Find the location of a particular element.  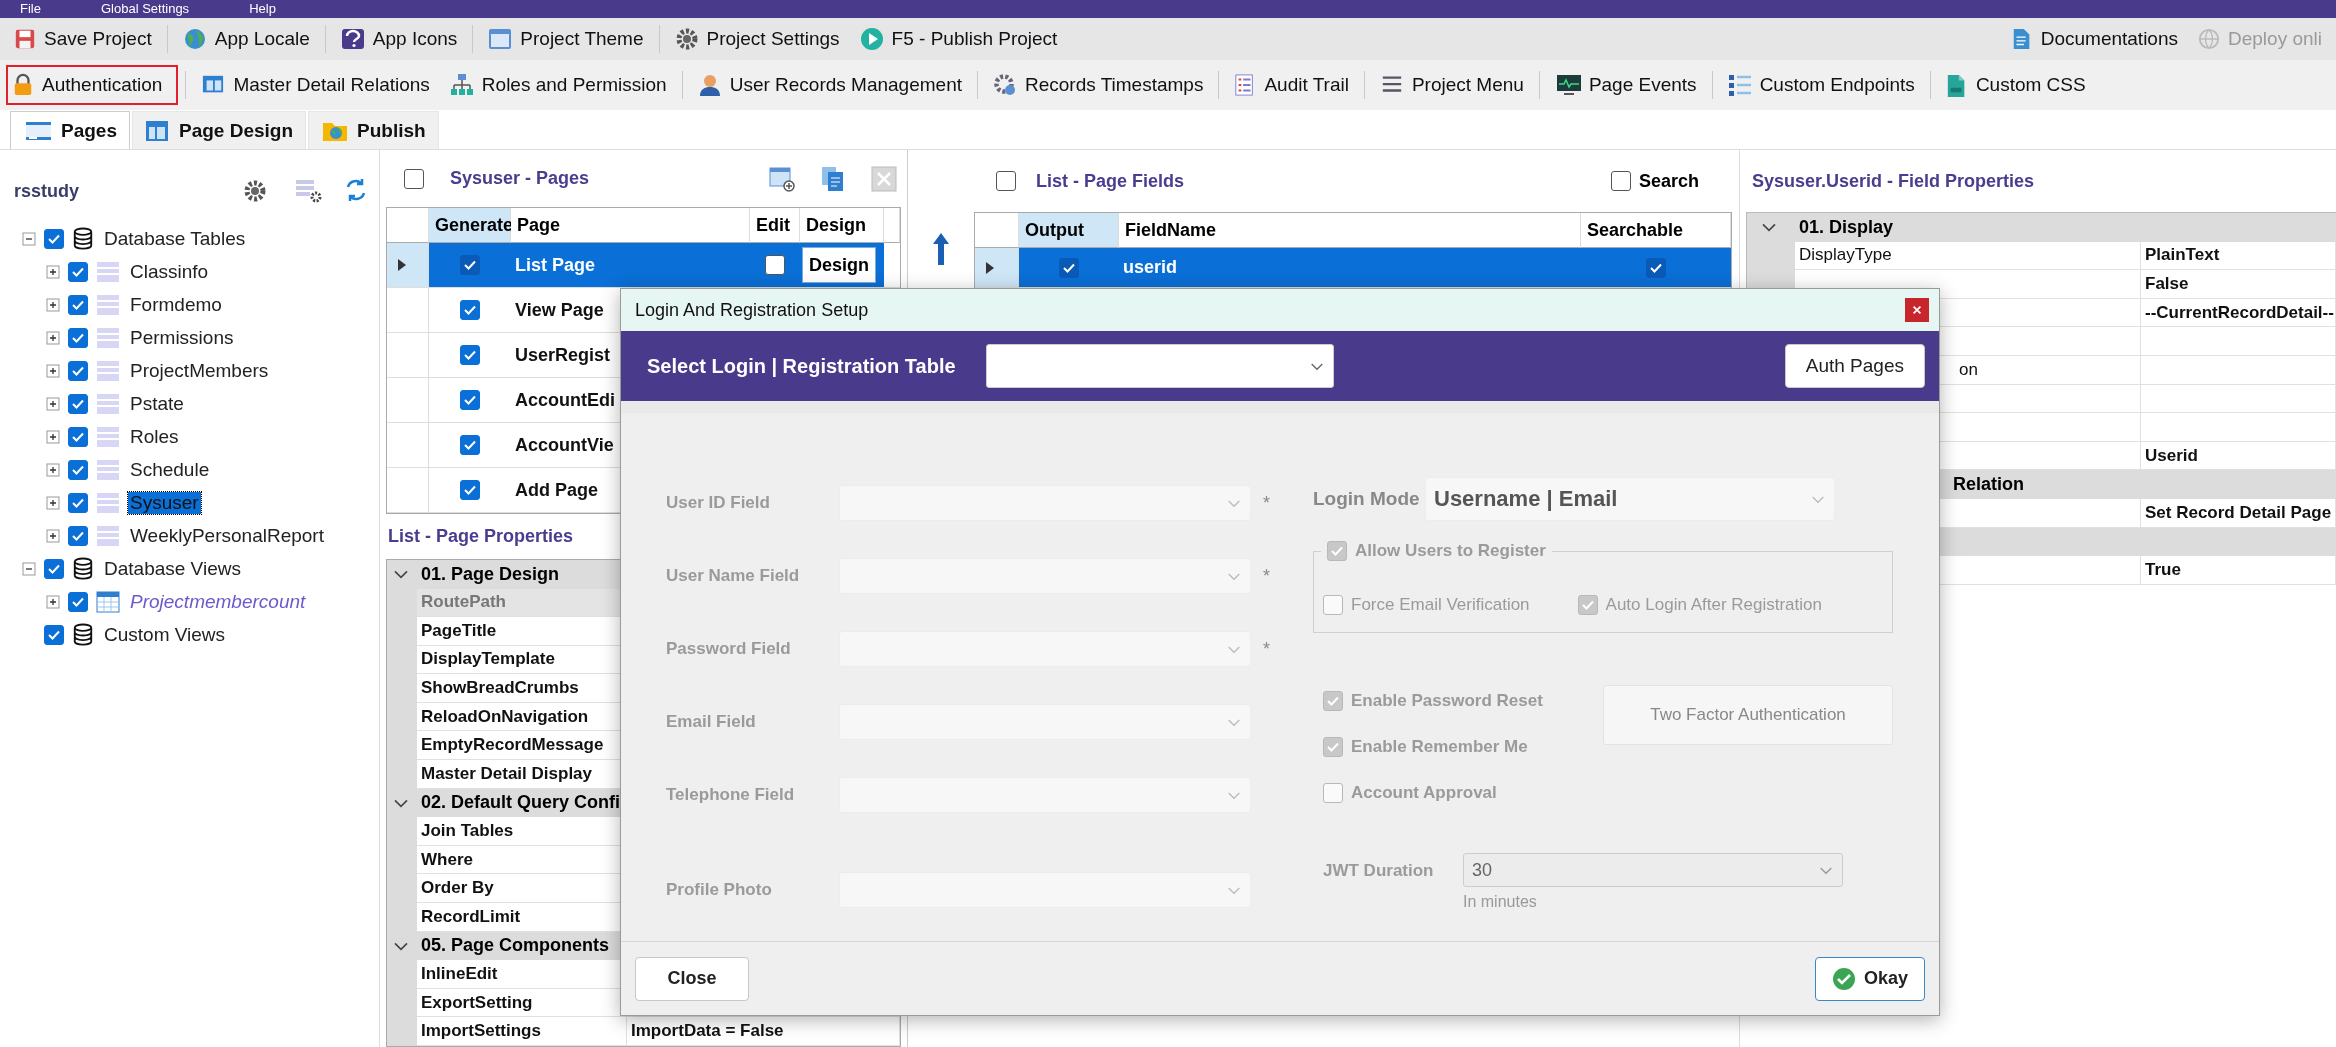

toolbar-button: Custom Endpoints is located at coordinates (1821, 85).